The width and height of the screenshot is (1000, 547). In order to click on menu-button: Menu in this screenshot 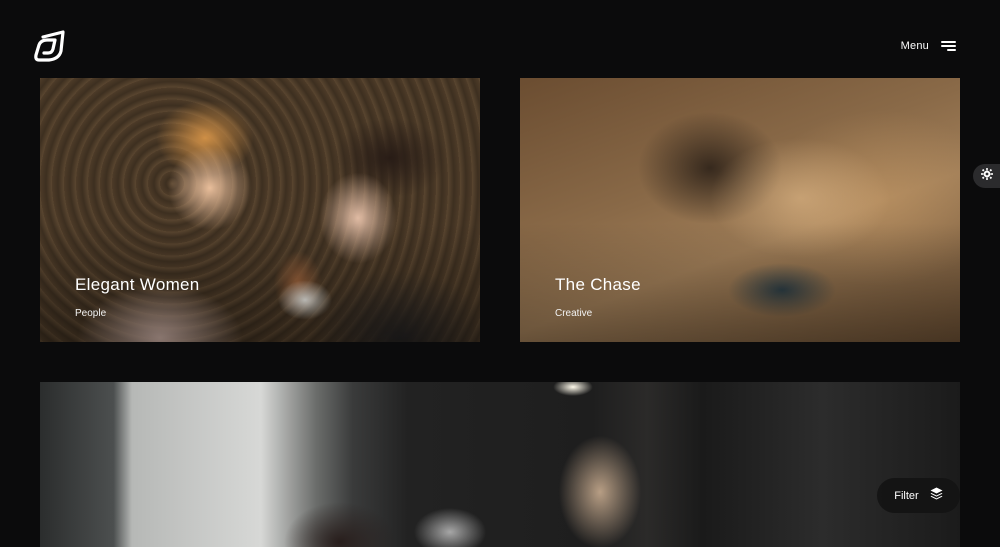, I will do `click(928, 46)`.